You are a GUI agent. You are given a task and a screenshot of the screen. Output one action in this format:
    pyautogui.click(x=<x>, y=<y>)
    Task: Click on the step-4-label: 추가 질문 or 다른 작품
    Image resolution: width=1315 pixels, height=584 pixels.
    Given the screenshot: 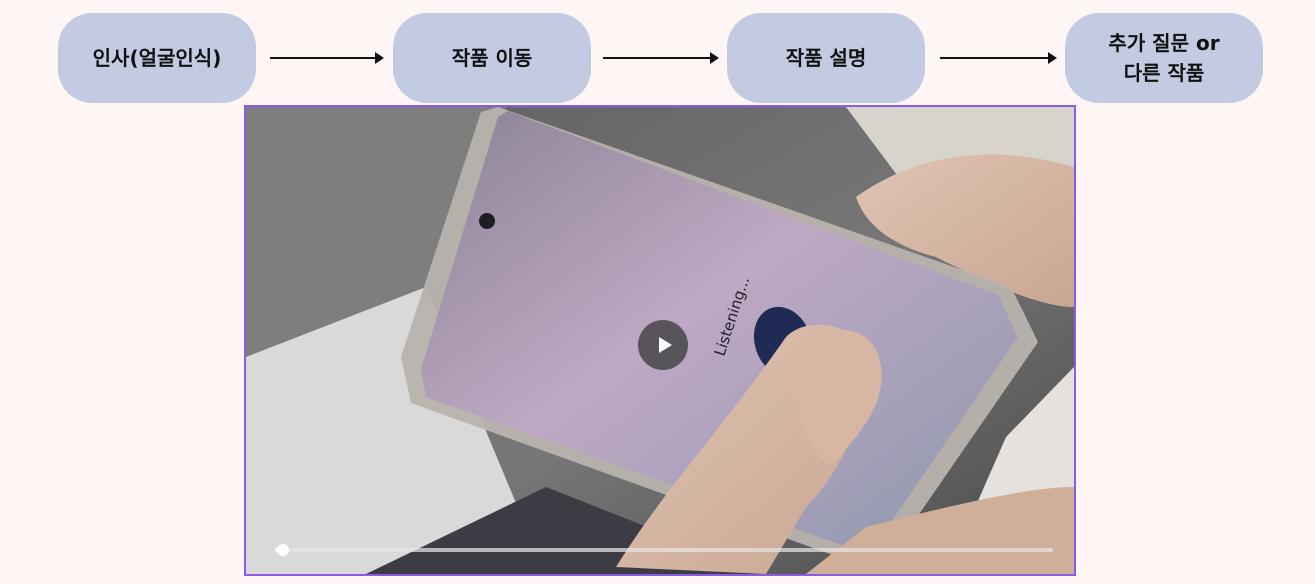 What is the action you would take?
    pyautogui.click(x=1164, y=58)
    